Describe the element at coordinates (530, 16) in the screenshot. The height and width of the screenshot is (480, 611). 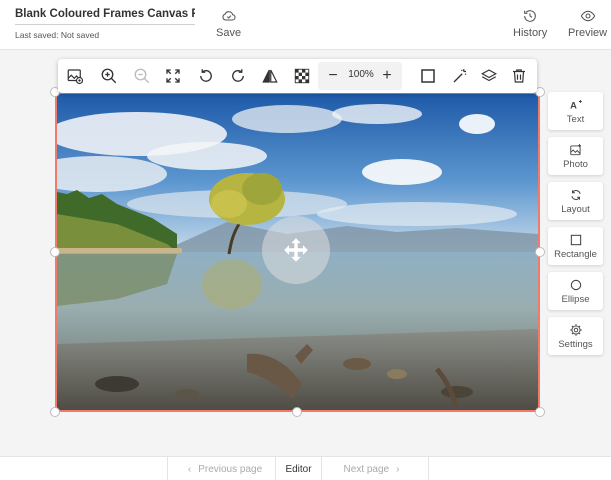
I see `history-icon` at that location.